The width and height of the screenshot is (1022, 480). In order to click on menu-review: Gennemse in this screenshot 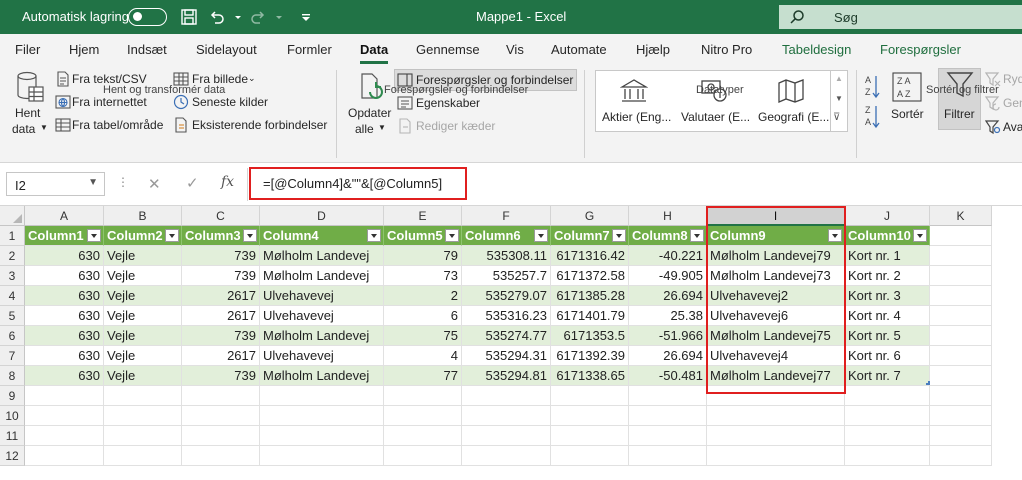, I will do `click(448, 49)`.